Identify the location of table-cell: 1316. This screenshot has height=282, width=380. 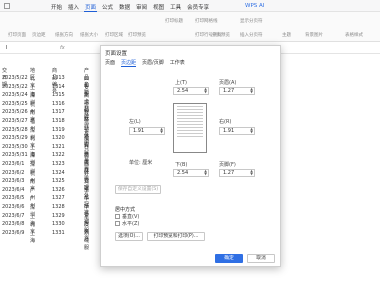
(58, 104).